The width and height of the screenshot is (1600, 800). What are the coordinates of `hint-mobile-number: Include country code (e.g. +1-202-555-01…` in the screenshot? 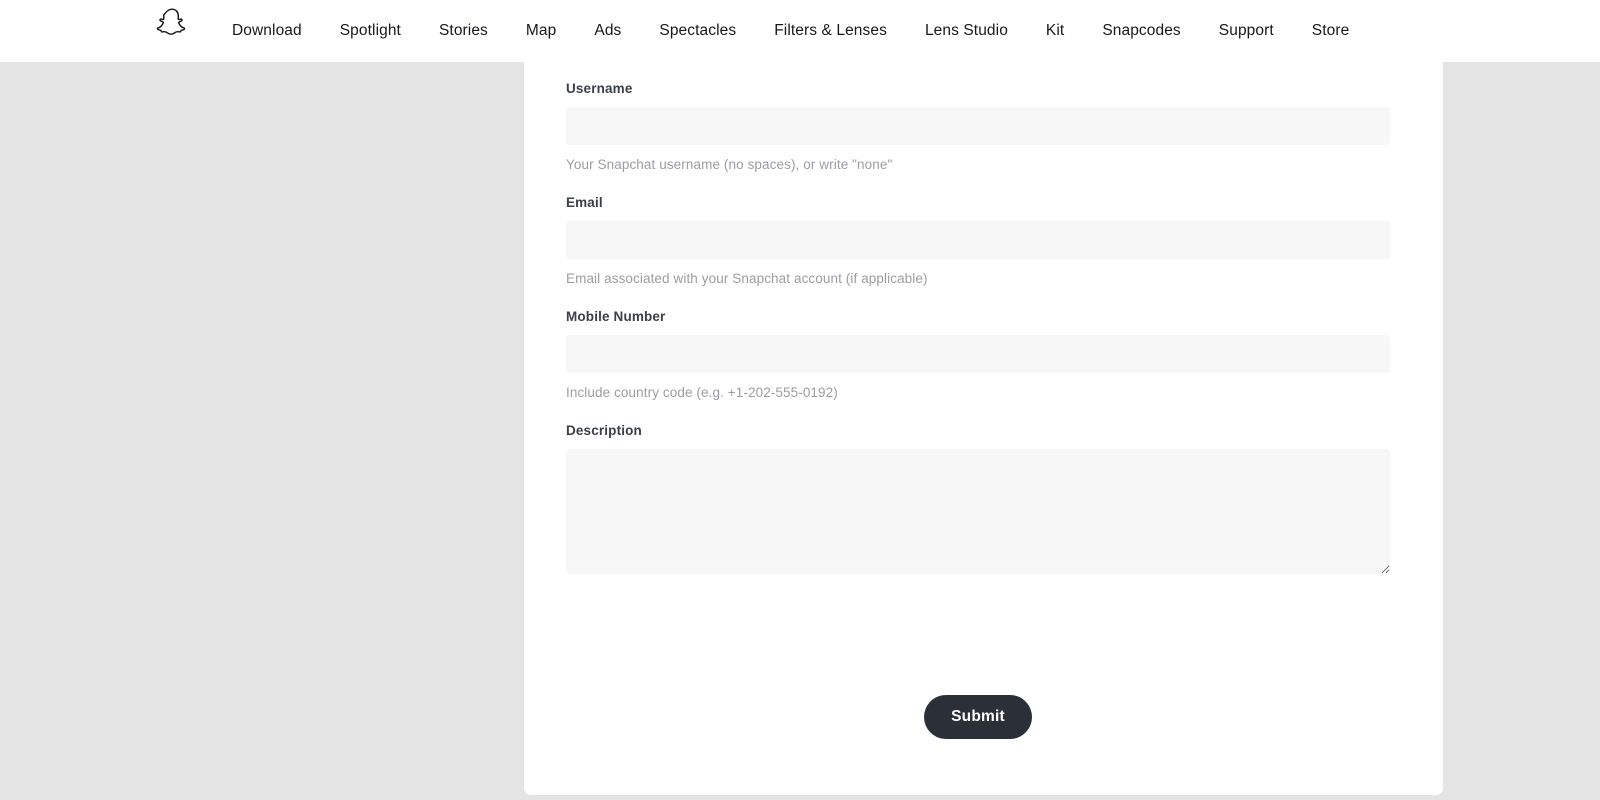 It's located at (702, 392).